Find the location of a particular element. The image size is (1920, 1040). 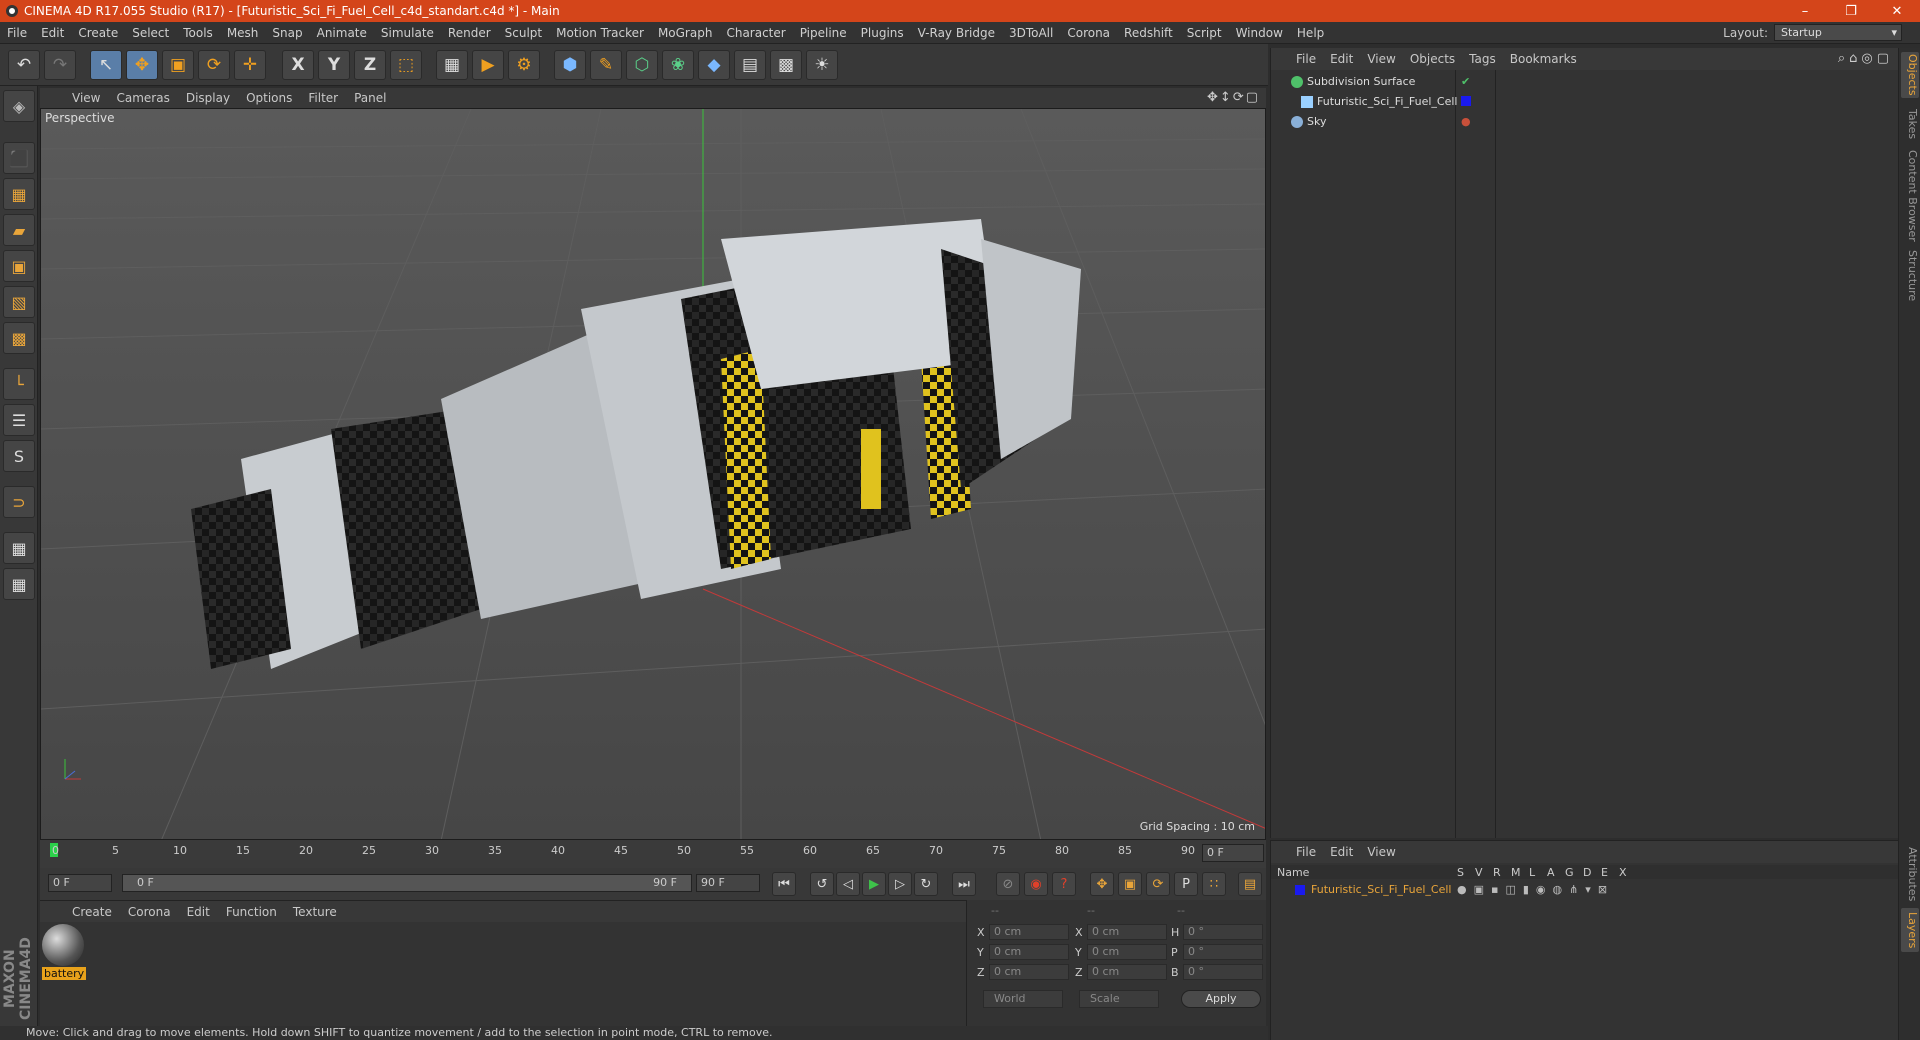

coordinate-space-dropdown: World is located at coordinates (1023, 999).